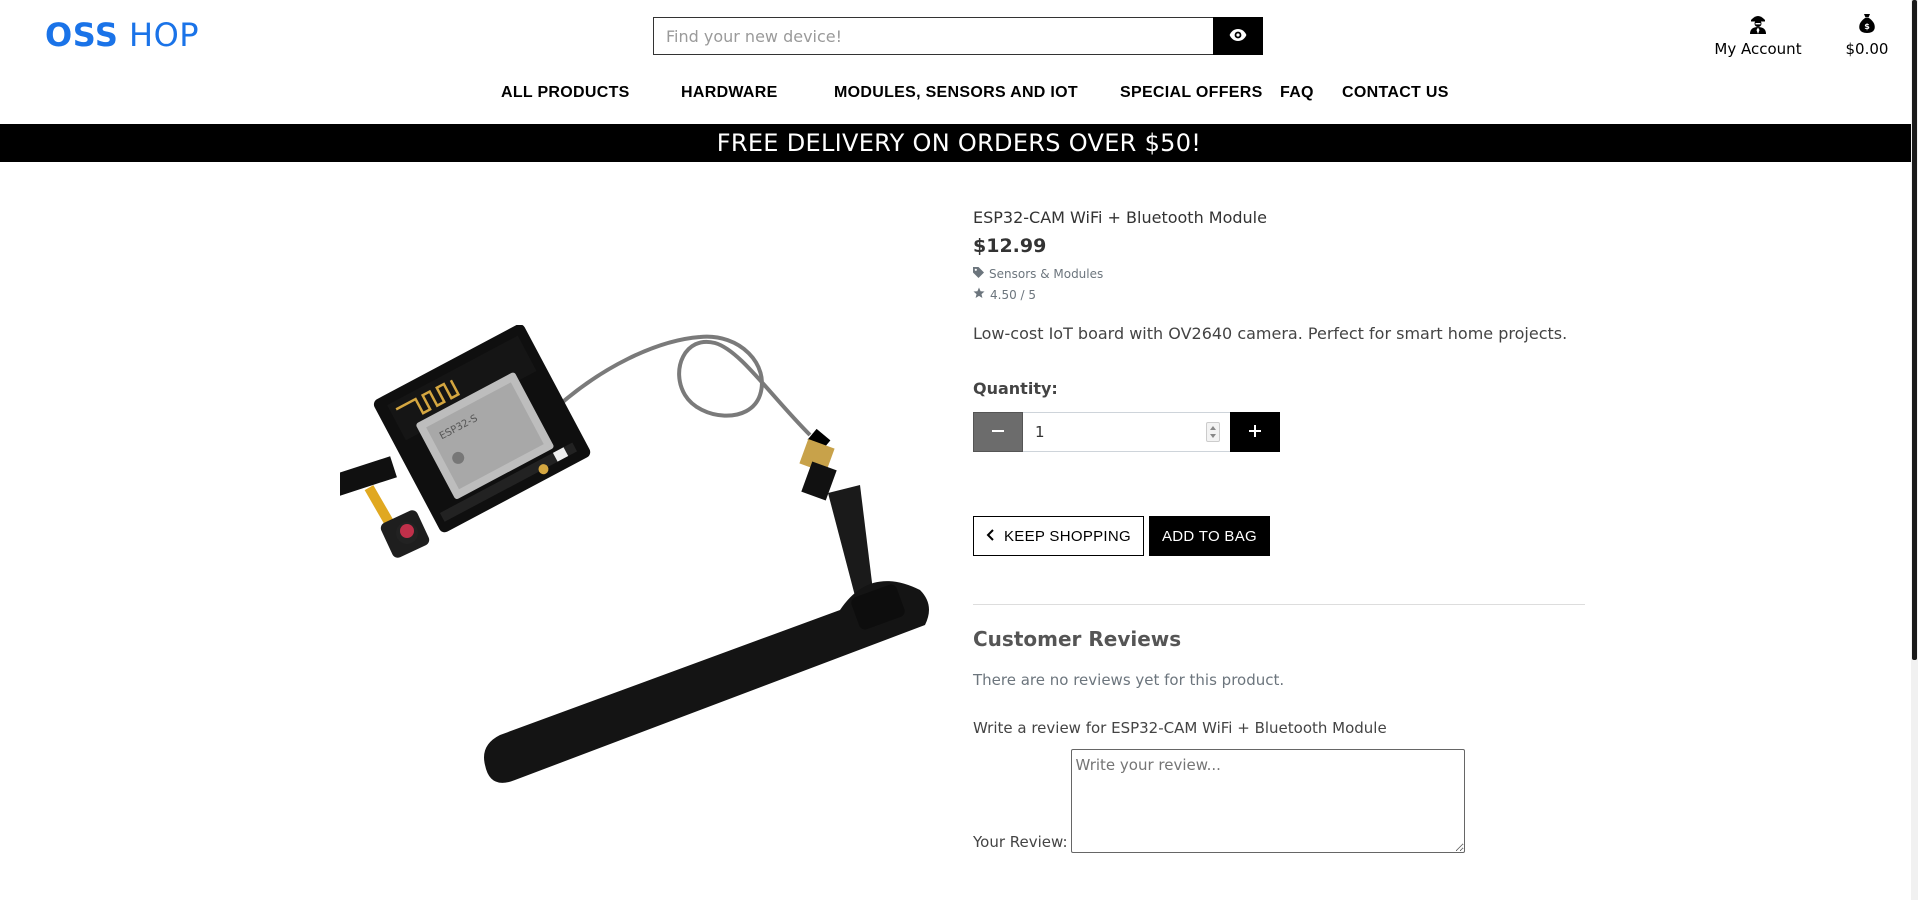 The height and width of the screenshot is (900, 1918). What do you see at coordinates (82, 35) in the screenshot?
I see `logo-bold-text: OSS` at bounding box center [82, 35].